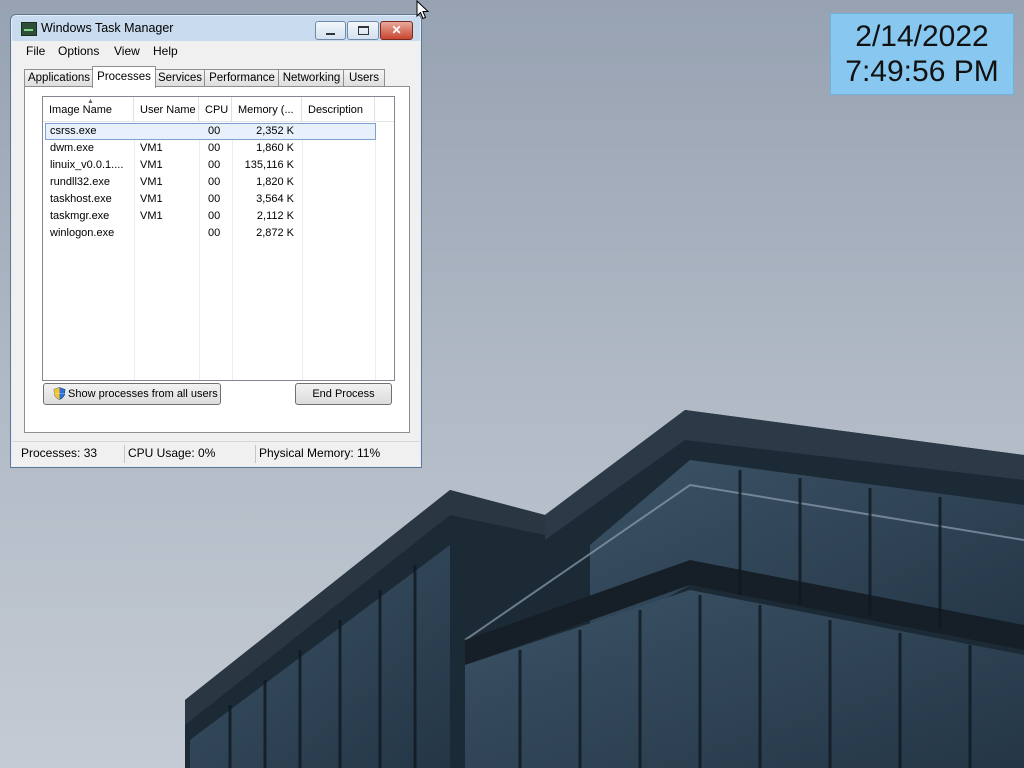  I want to click on table-row: csrss.exe 00 2,352 K, so click(218, 131).